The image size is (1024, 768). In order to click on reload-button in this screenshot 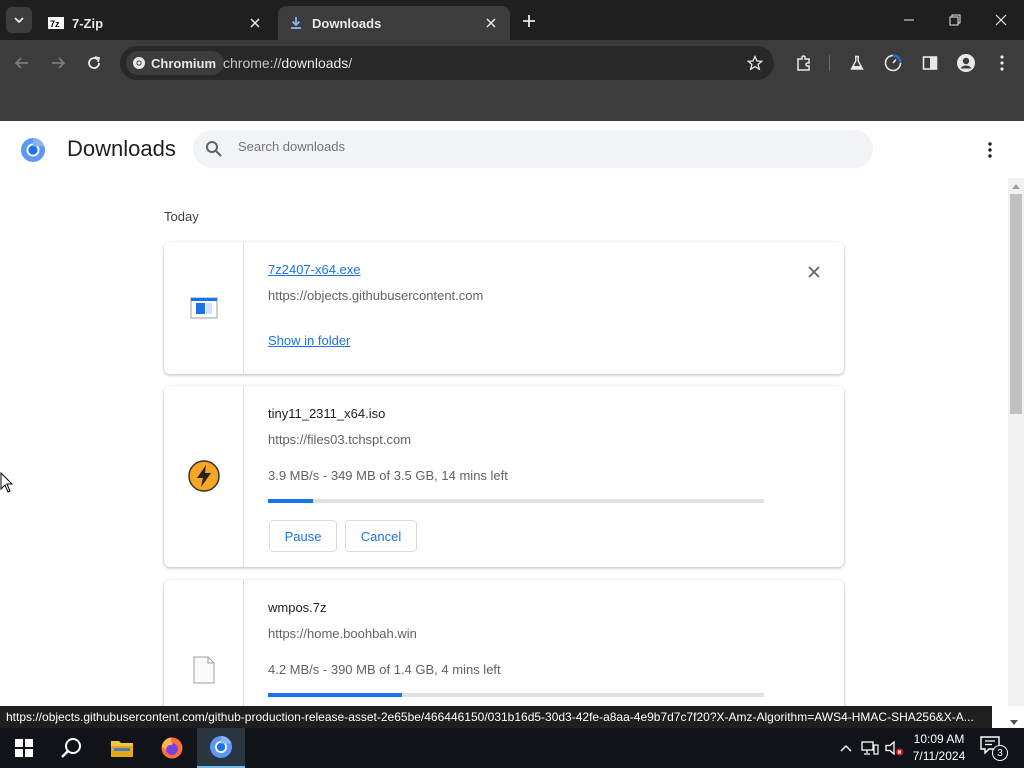, I will do `click(94, 63)`.